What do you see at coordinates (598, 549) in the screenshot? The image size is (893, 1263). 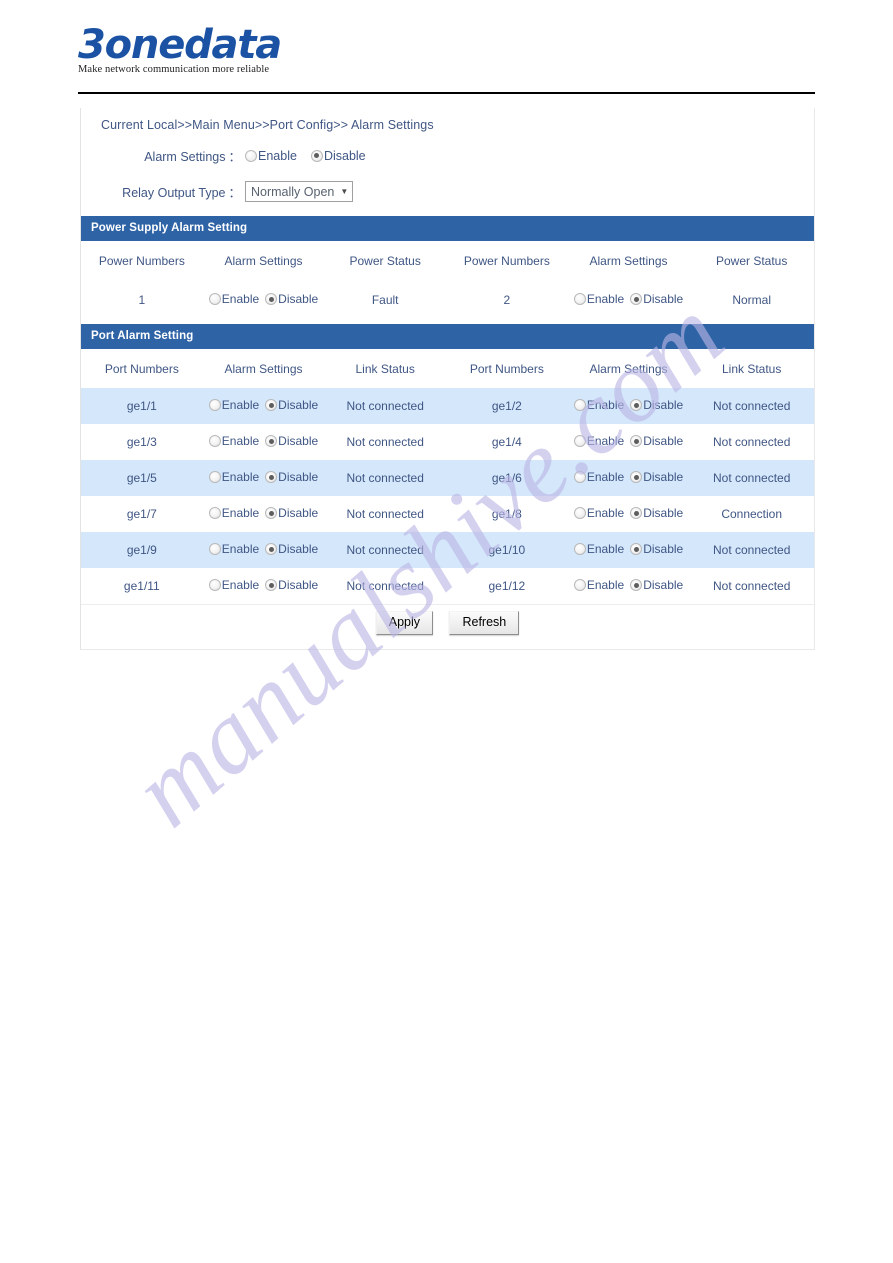 I see `portge110-enable-option: Enable` at bounding box center [598, 549].